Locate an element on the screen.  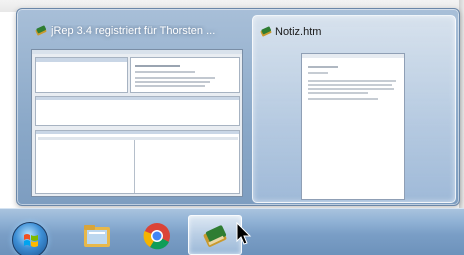
window-preview is located at coordinates (353, 126).